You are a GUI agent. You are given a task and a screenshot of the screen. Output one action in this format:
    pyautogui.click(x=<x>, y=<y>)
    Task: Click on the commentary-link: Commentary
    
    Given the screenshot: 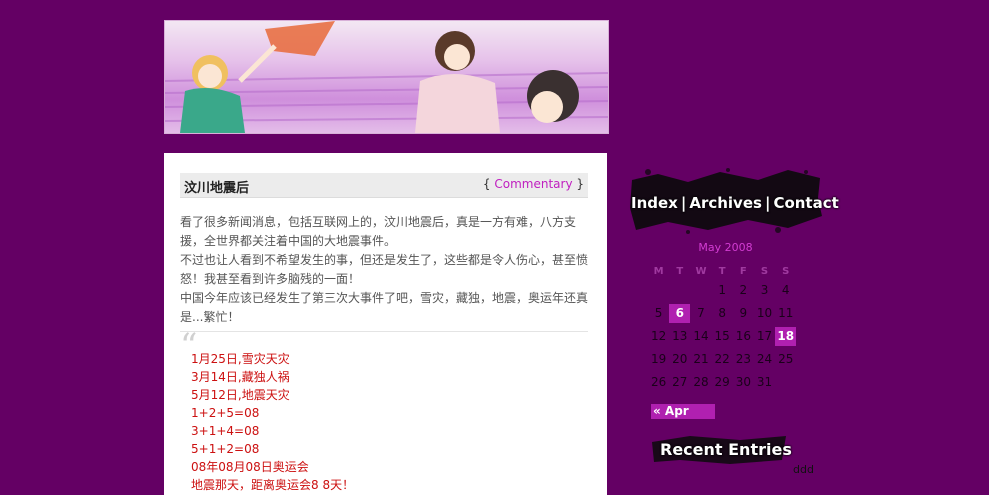 What is the action you would take?
    pyautogui.click(x=533, y=184)
    